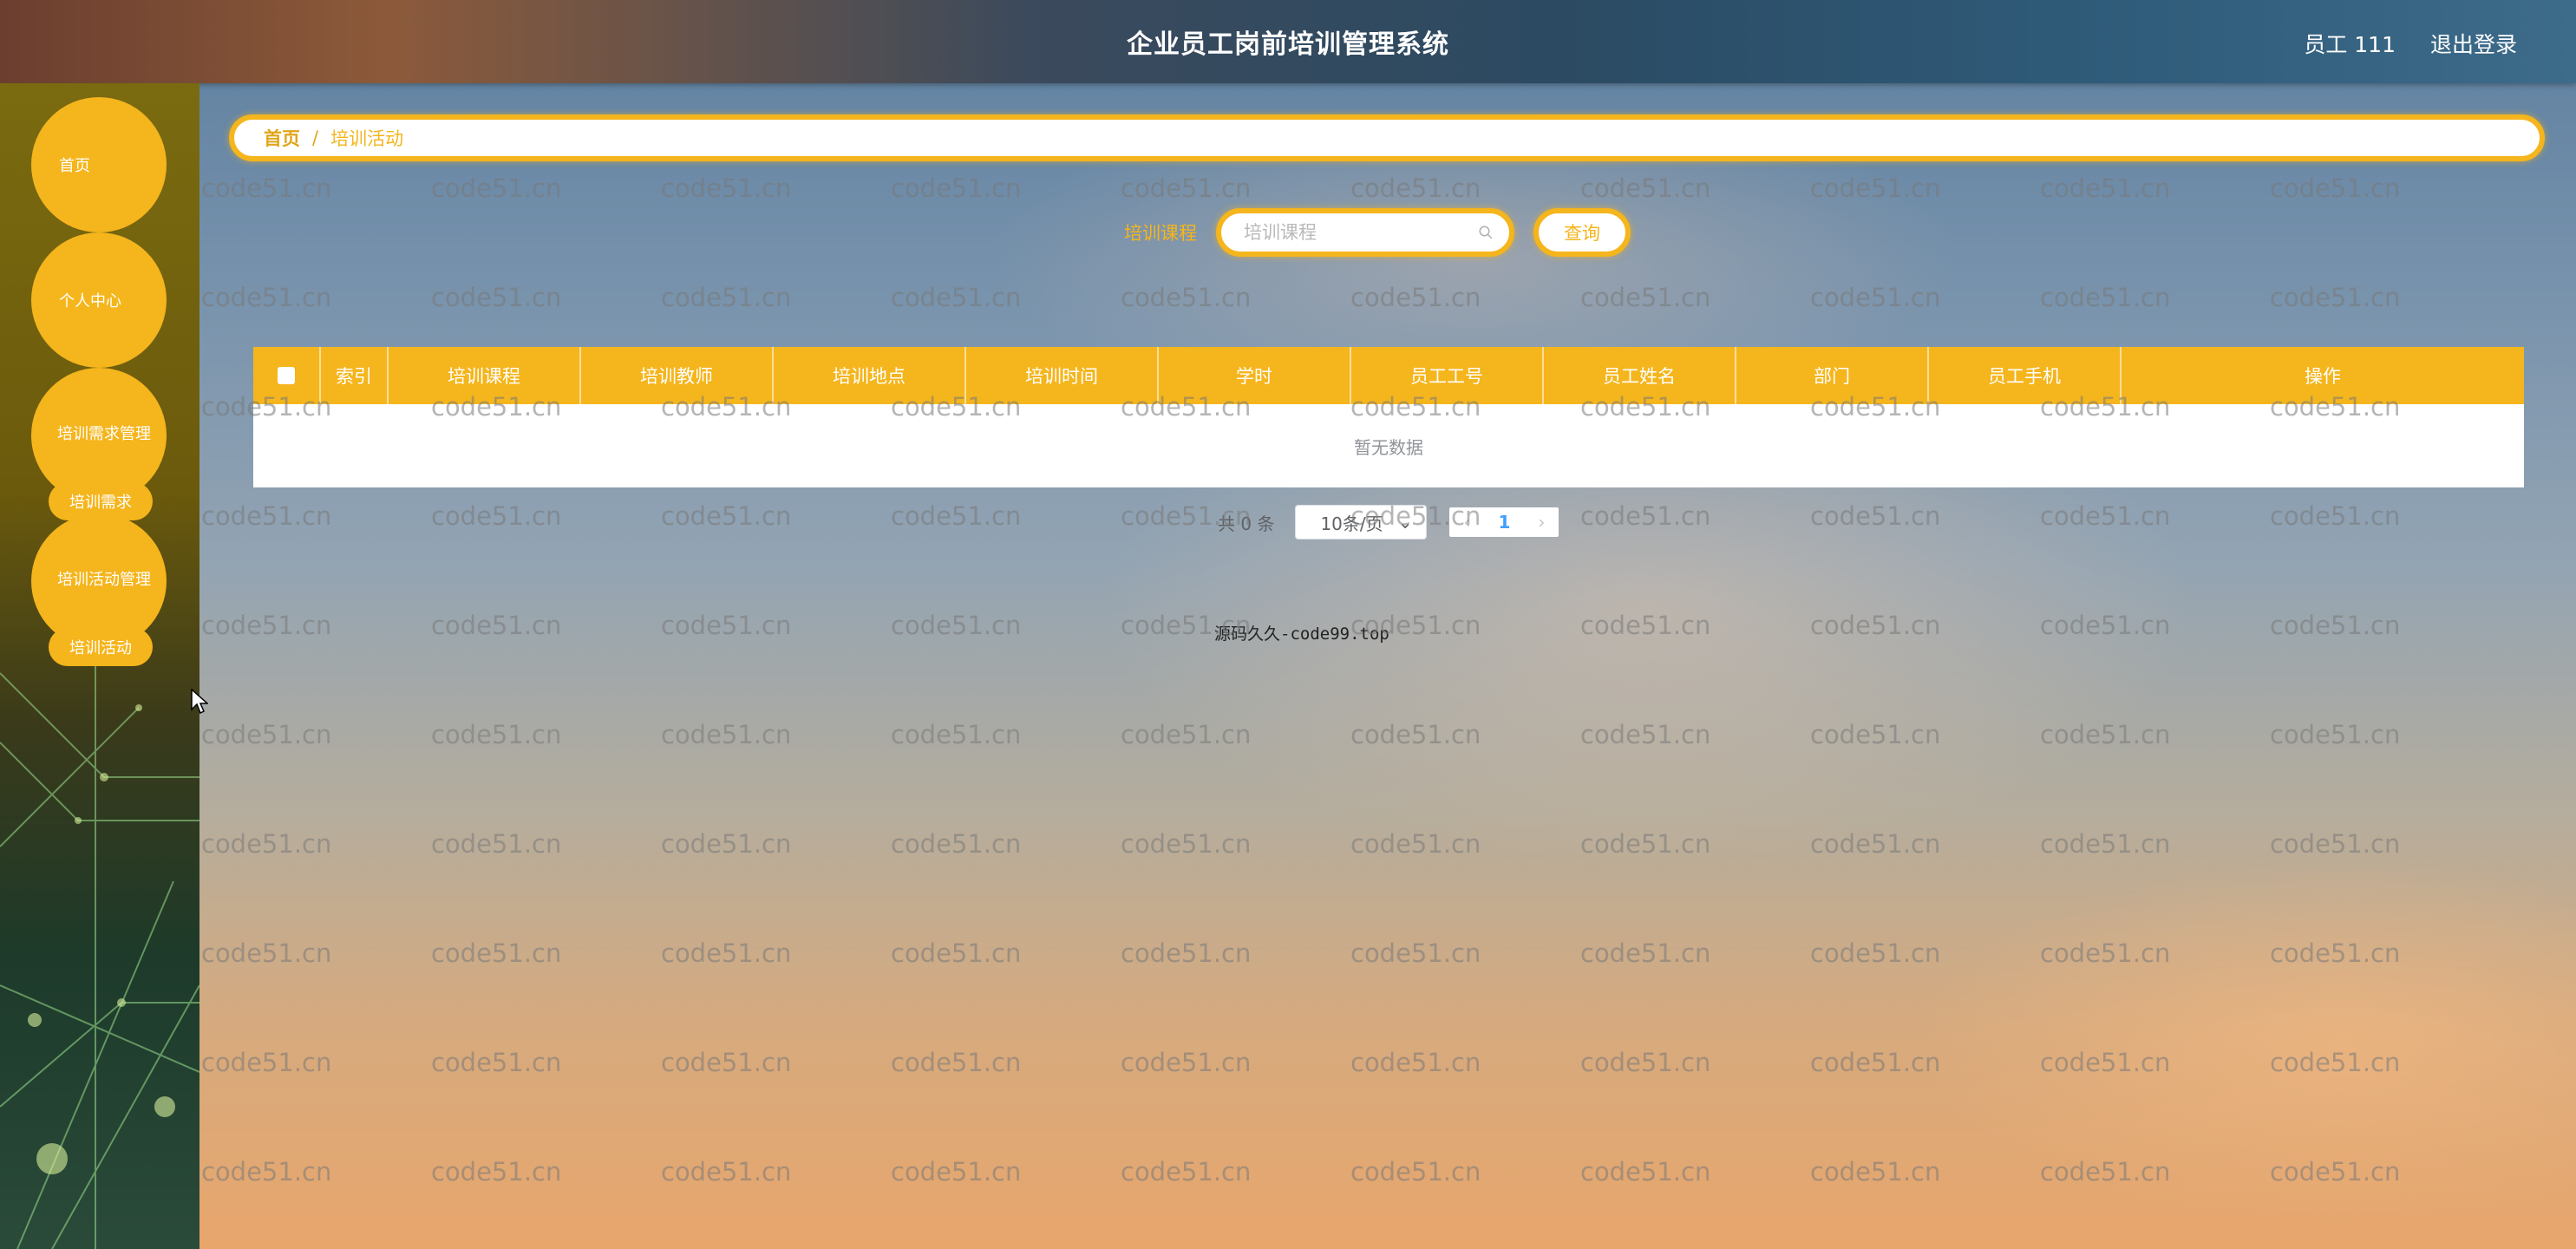  Describe the element at coordinates (101, 647) in the screenshot. I see `sidebar-subitem-training-activity: 培训活动` at that location.